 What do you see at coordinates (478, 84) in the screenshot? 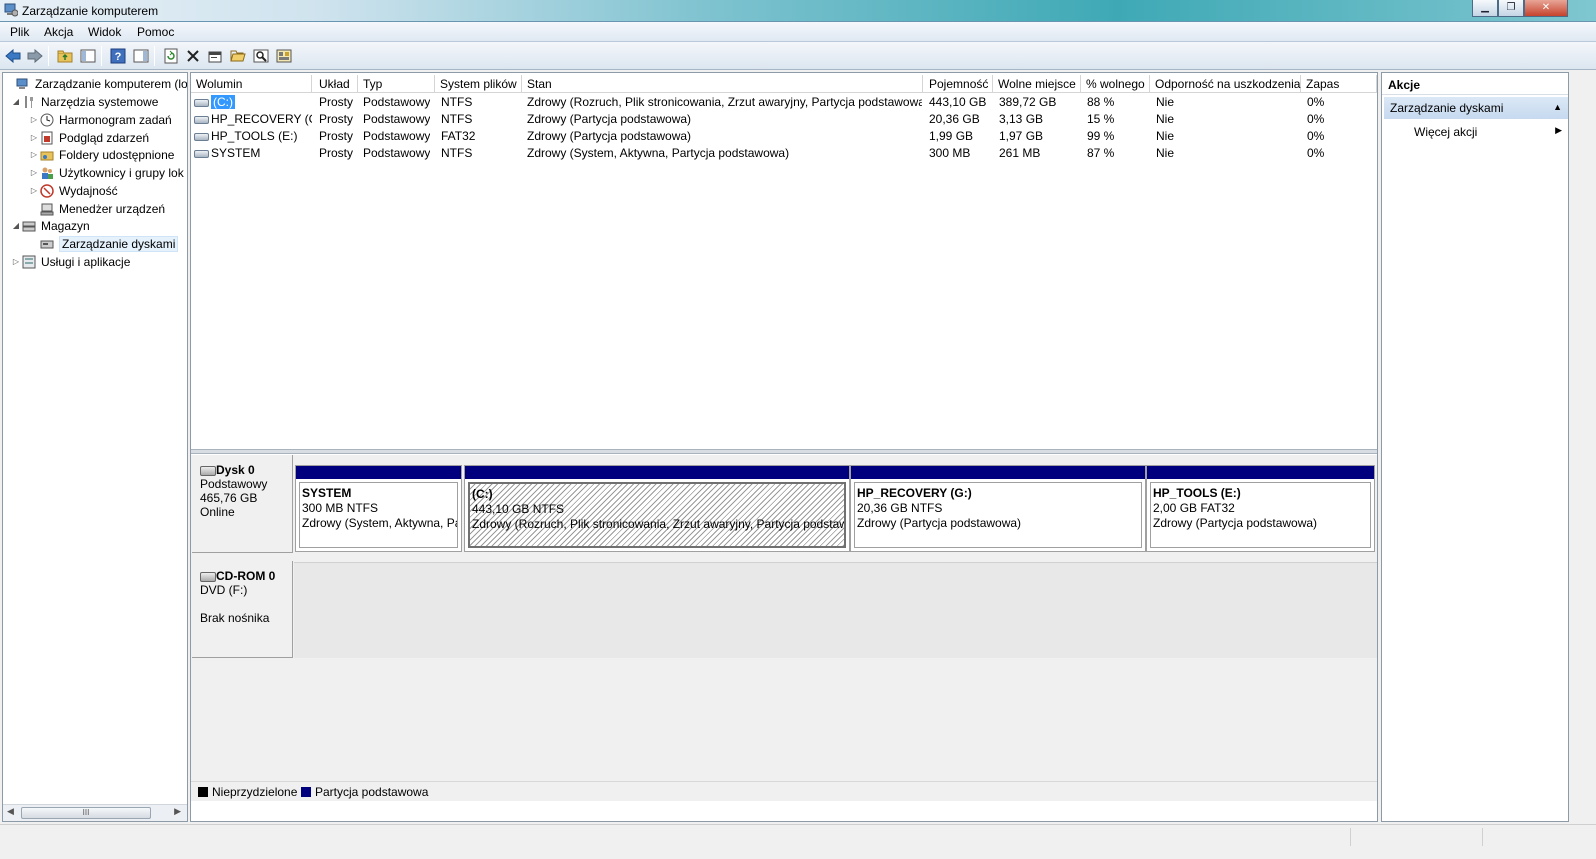
I see `column-header-filesystem: System plików` at bounding box center [478, 84].